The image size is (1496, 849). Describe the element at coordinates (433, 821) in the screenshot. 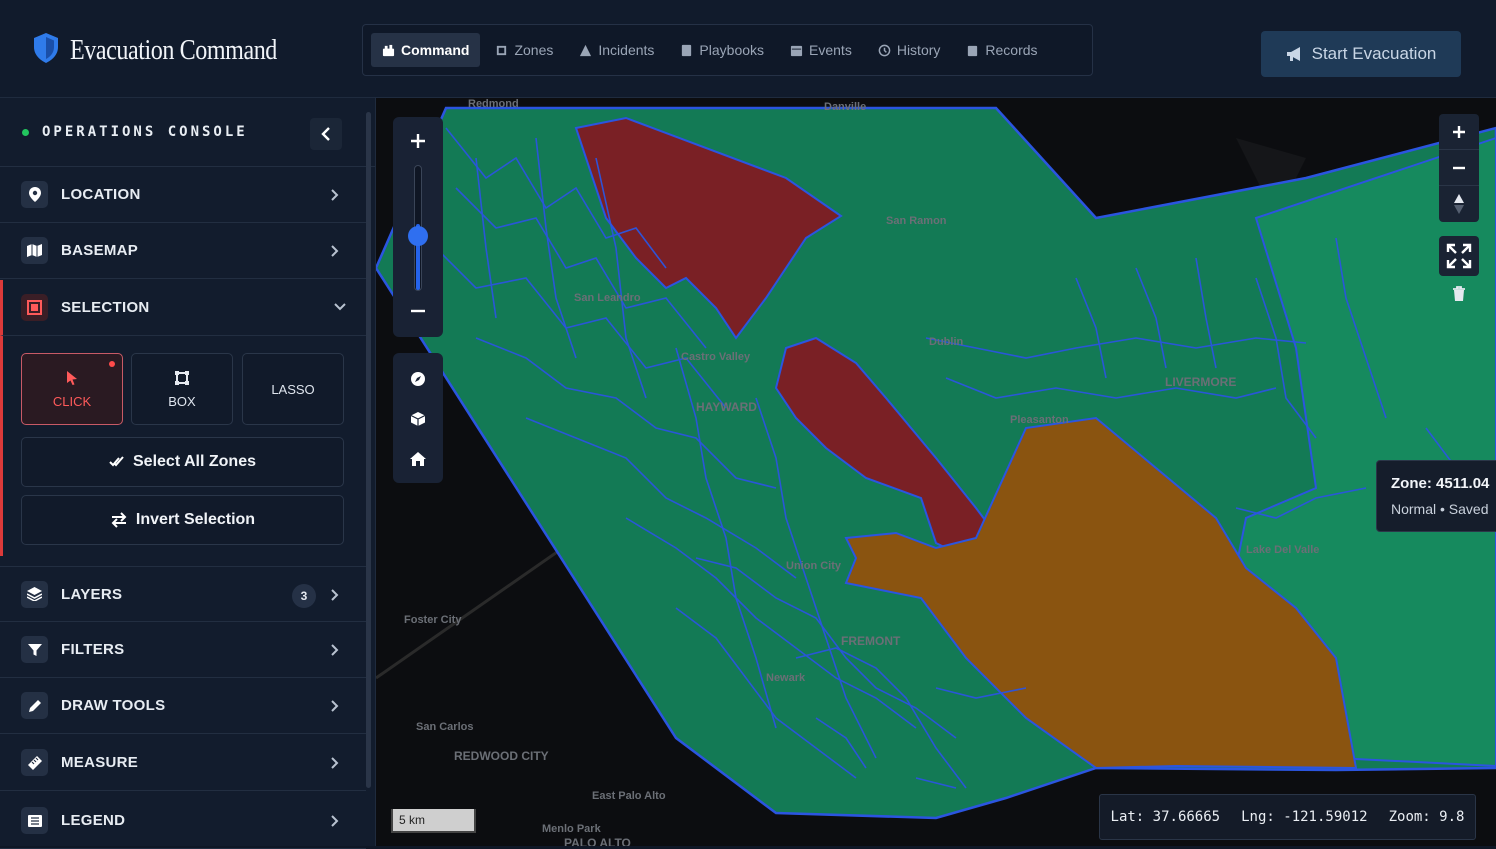

I see `scale-bar: 5 km` at that location.